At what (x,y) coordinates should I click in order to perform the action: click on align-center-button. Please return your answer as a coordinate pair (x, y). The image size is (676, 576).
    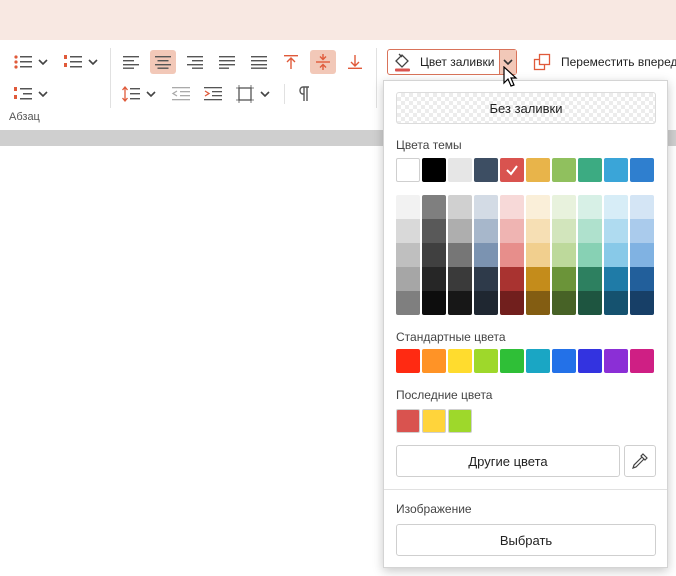
    Looking at the image, I should click on (163, 62).